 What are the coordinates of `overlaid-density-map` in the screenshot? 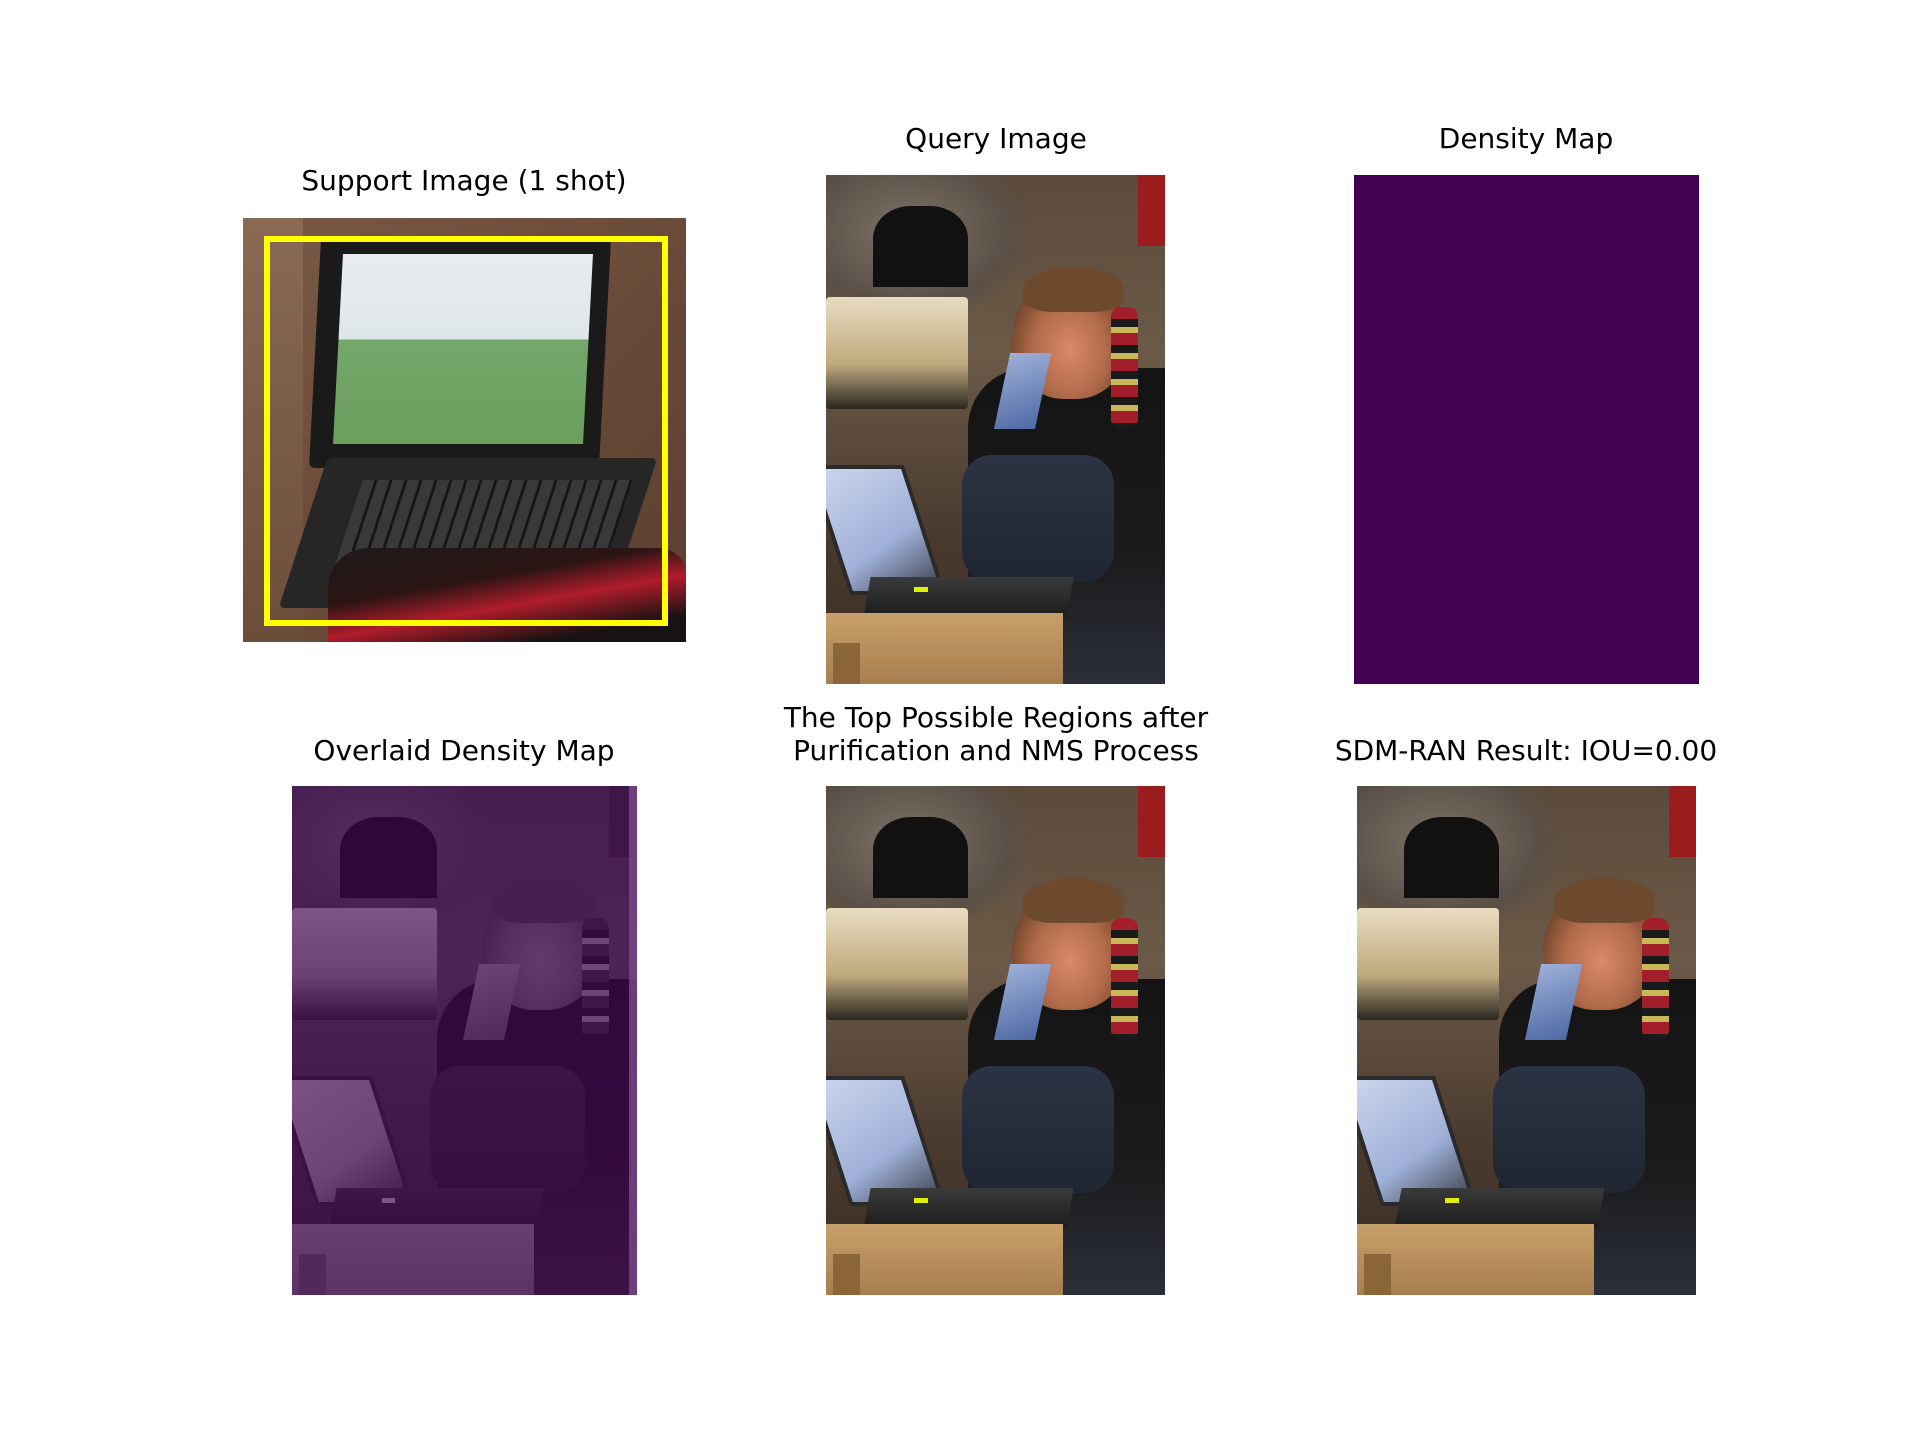 It's located at (464, 1040).